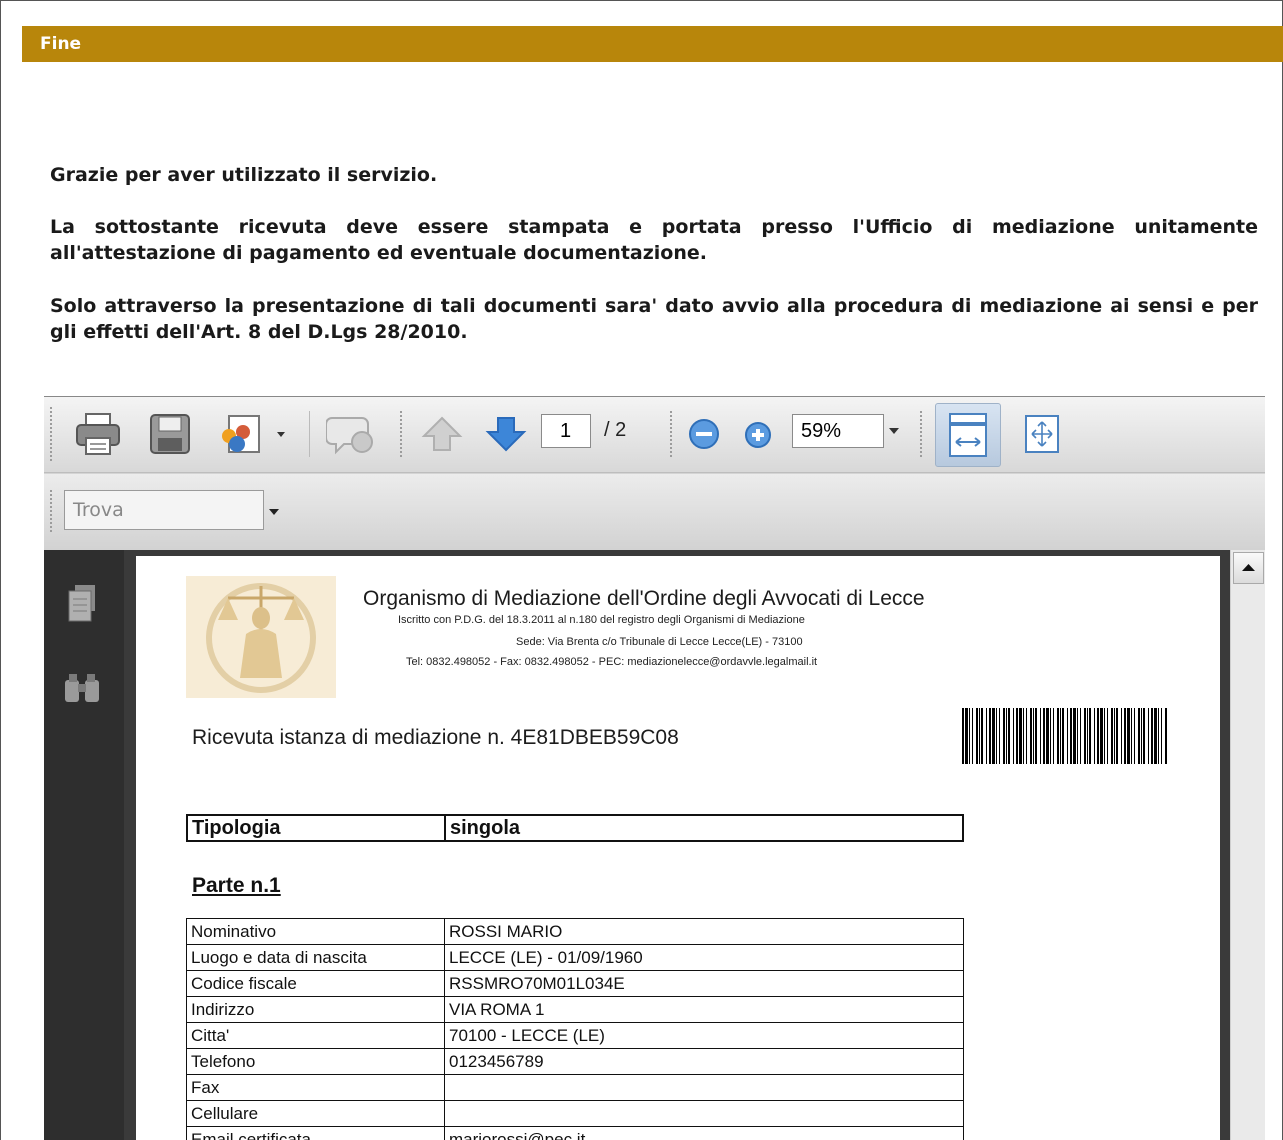 The width and height of the screenshot is (1283, 1140). I want to click on field-value: VIA ROMA 1, so click(704, 1009).